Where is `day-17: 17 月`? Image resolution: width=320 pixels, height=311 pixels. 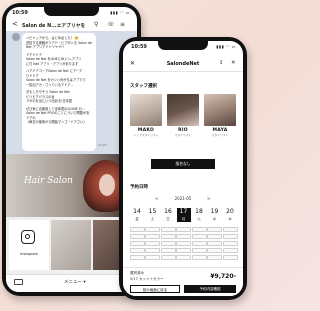 day-17: 17 月 is located at coordinates (183, 215).